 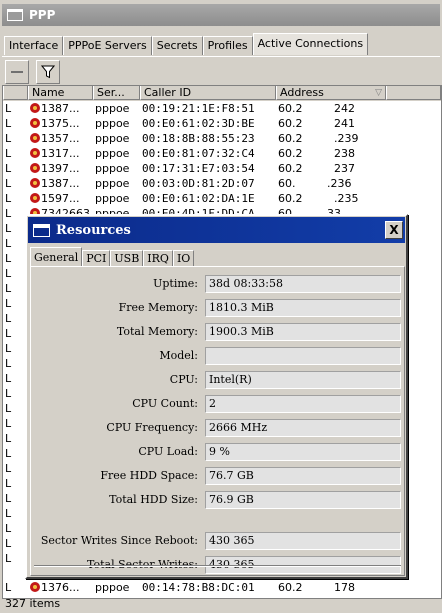 What do you see at coordinates (222, 183) in the screenshot?
I see `table-row: L 1387... pppoe 00:03:0D:81:2D:07 60. .236` at bounding box center [222, 183].